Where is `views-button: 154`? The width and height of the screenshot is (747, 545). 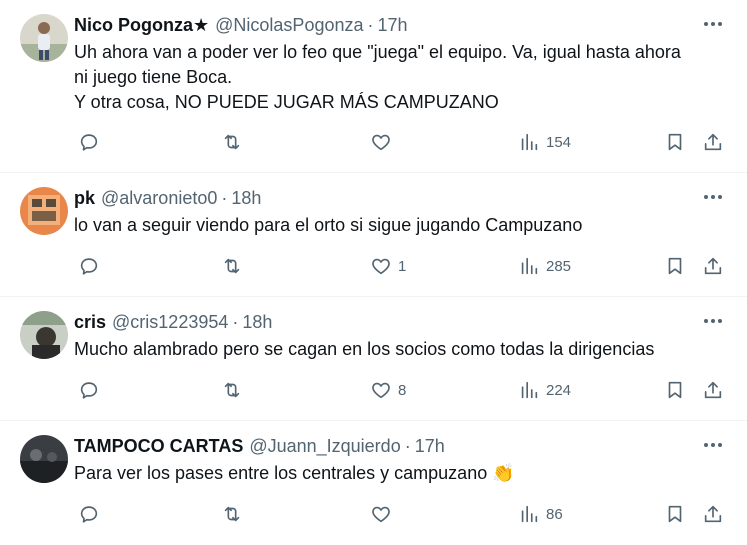
views-button: 154 is located at coordinates (544, 142).